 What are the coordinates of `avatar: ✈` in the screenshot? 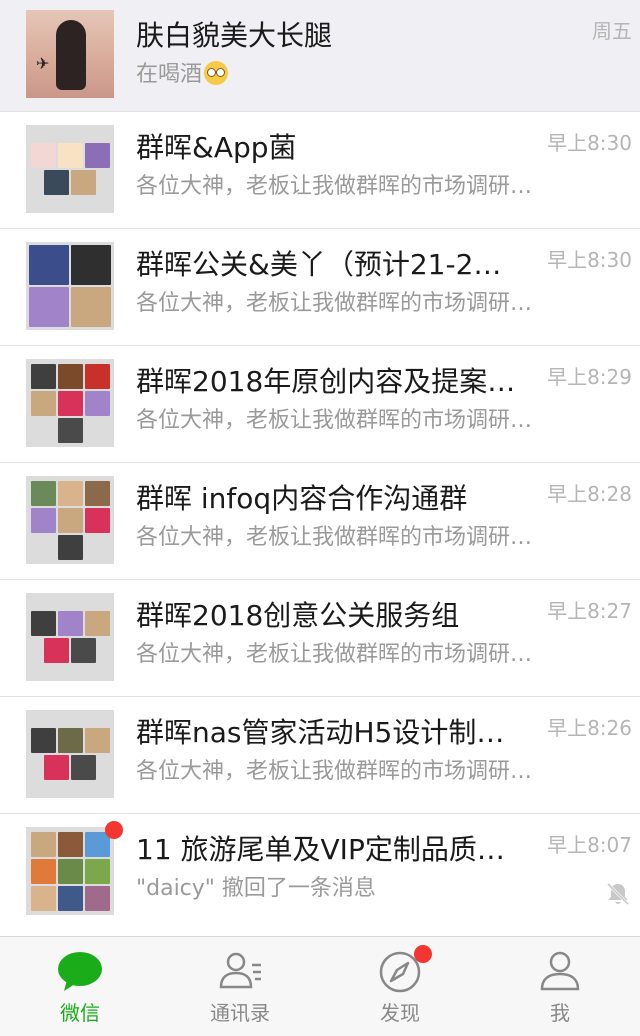 It's located at (70, 54).